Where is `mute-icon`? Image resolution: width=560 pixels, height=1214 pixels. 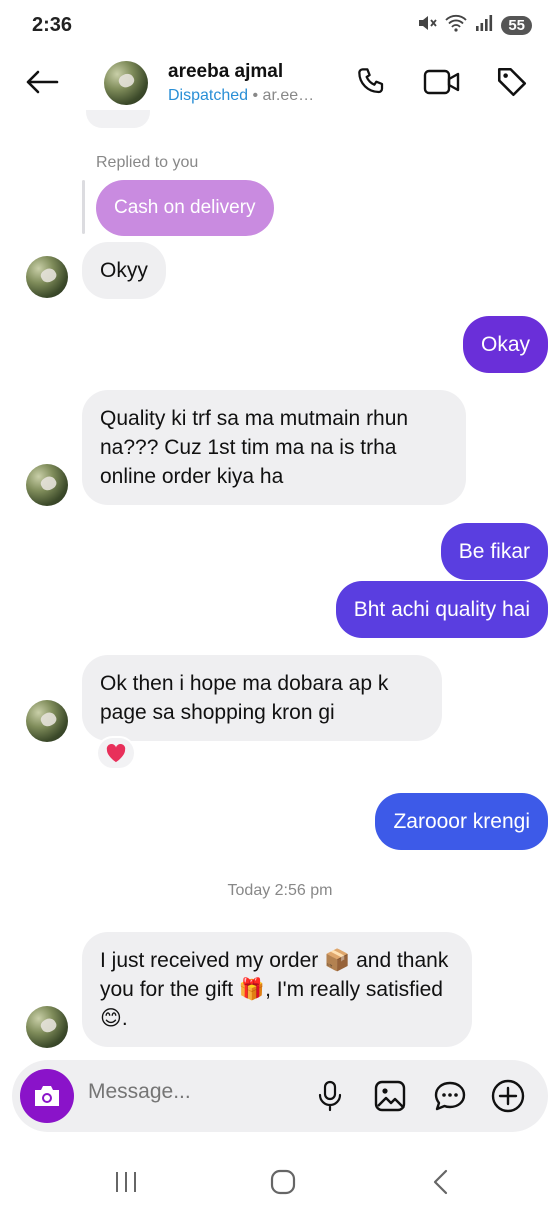 mute-icon is located at coordinates (427, 25).